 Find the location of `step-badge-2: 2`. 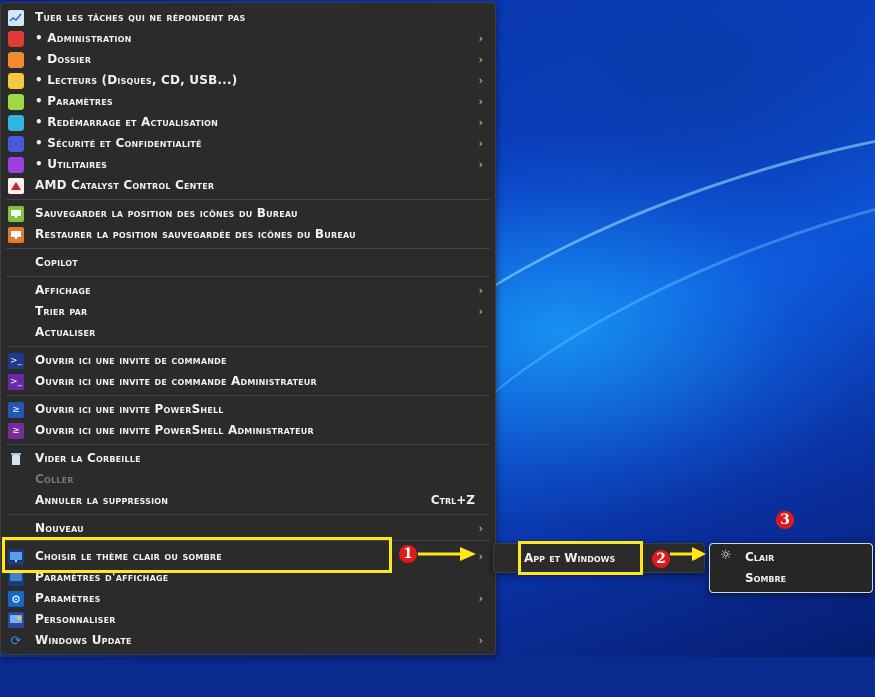

step-badge-2: 2 is located at coordinates (661, 559).